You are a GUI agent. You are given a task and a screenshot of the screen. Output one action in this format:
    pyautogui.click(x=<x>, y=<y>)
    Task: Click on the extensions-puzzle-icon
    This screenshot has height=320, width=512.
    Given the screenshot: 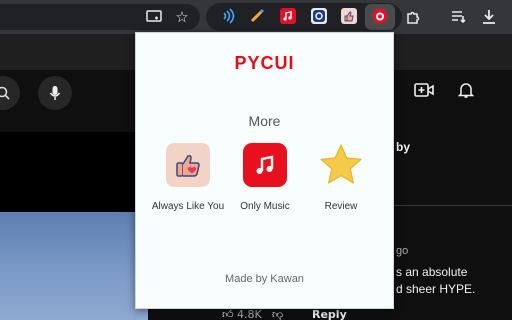 What is the action you would take?
    pyautogui.click(x=413, y=17)
    